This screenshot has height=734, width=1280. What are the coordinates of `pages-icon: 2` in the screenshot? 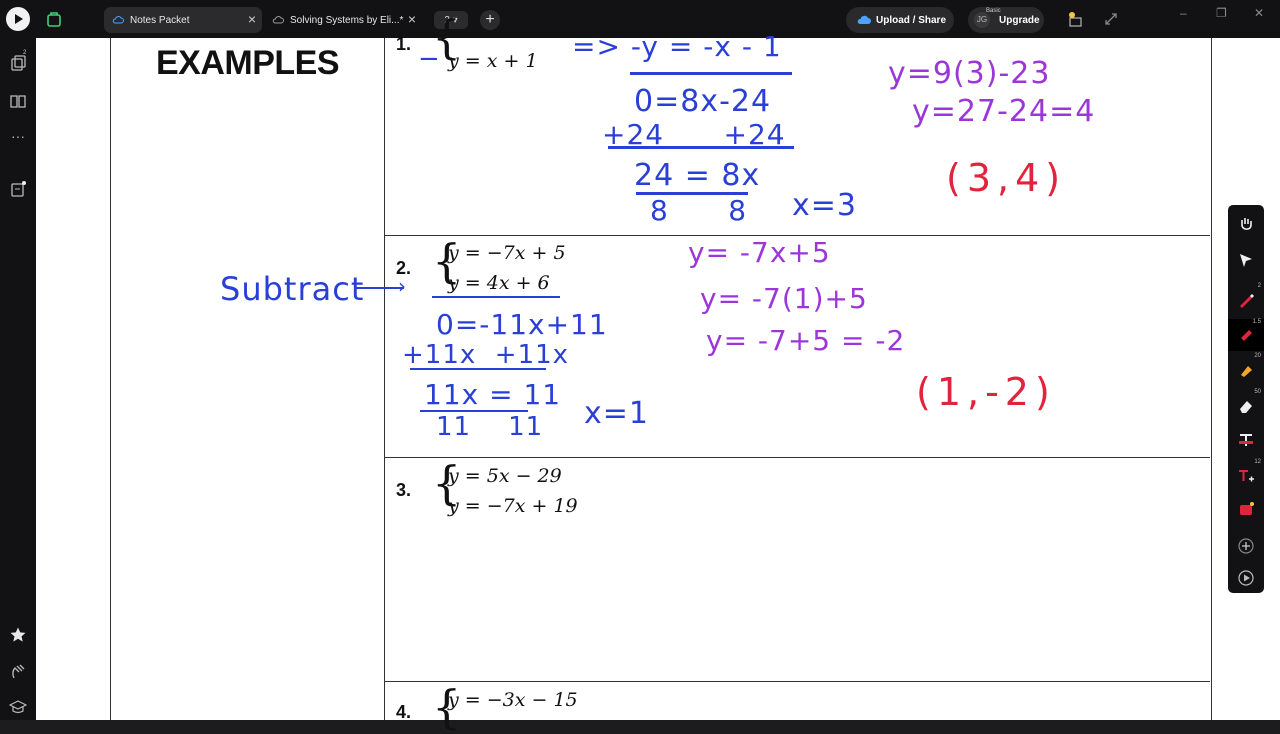 It's located at (18, 61).